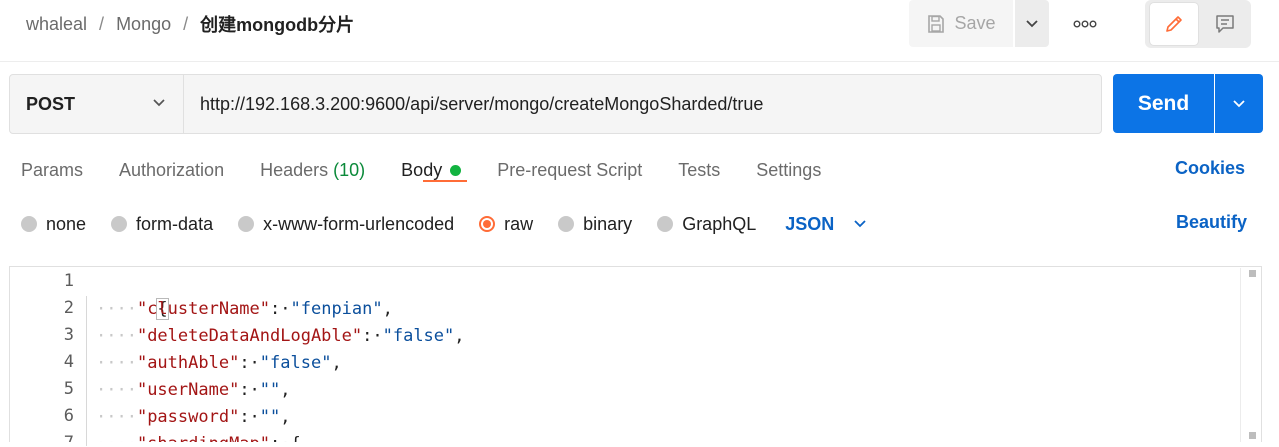 The width and height of the screenshot is (1279, 447). I want to click on send-group: Send, so click(1188, 103).